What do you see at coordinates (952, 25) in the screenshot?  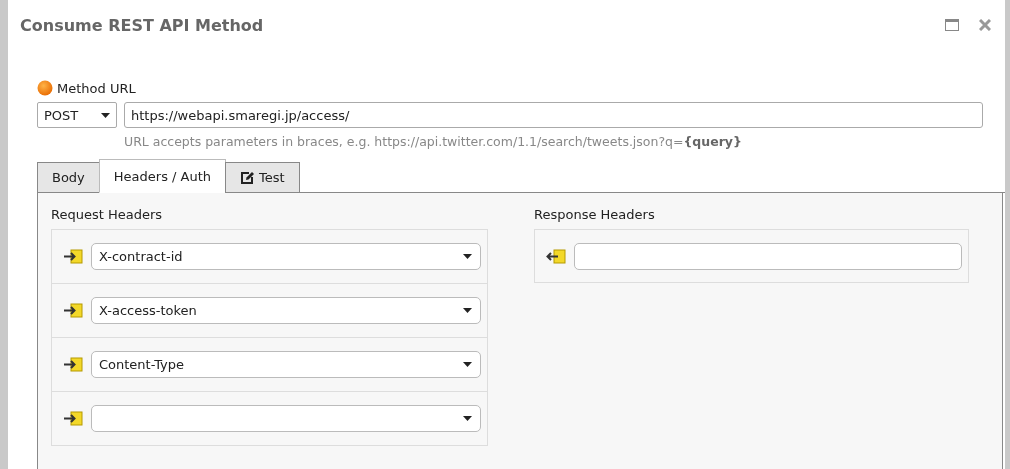 I see `maximize-icon` at bounding box center [952, 25].